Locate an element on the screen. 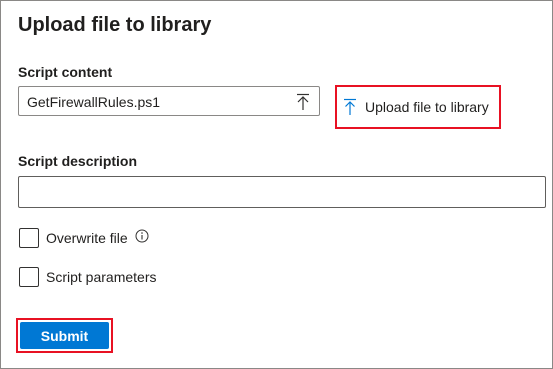 The width and height of the screenshot is (553, 369). dialog-title: Upload file to library is located at coordinates (115, 25).